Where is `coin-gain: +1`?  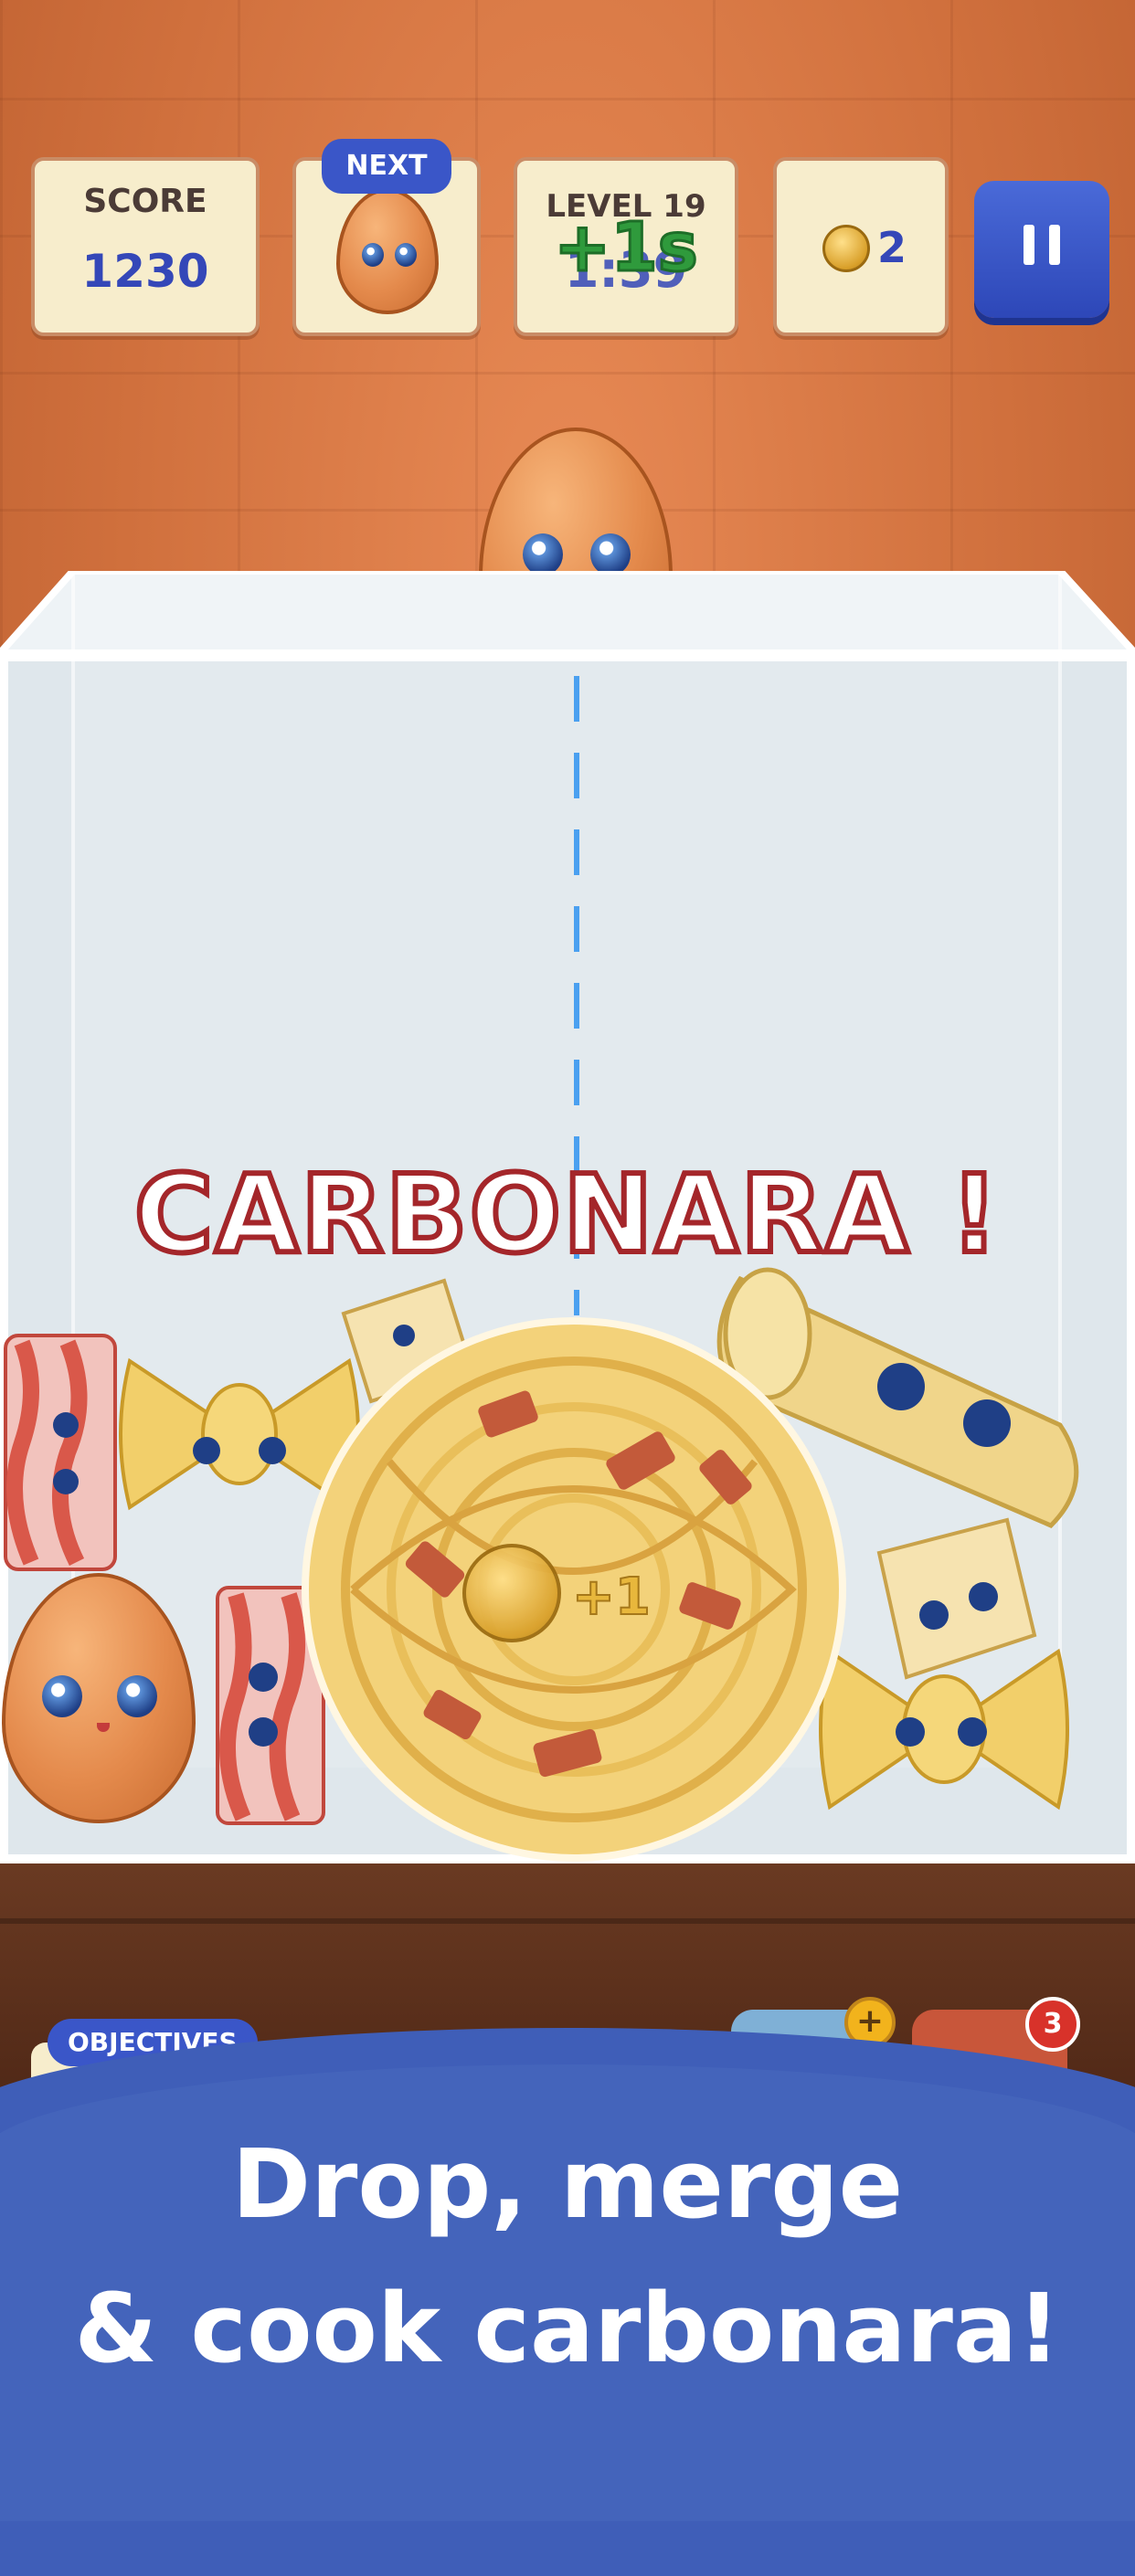
coin-gain: +1 is located at coordinates (611, 1597).